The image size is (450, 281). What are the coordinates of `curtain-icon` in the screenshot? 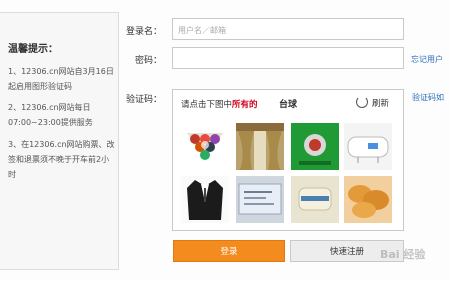 It's located at (260, 146).